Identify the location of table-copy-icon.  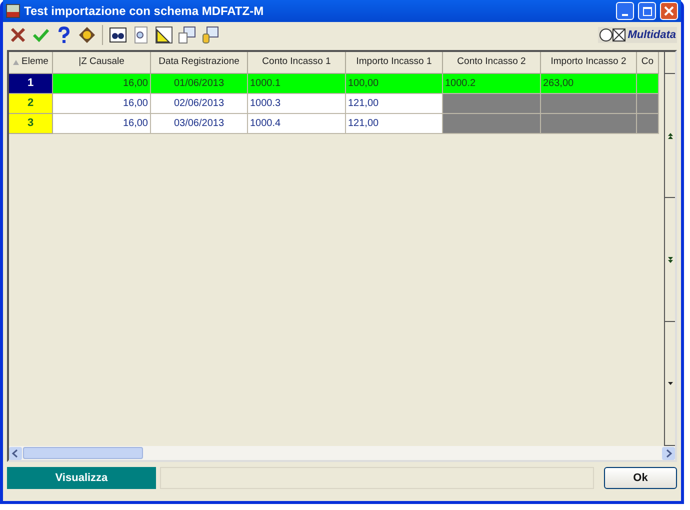
(187, 35).